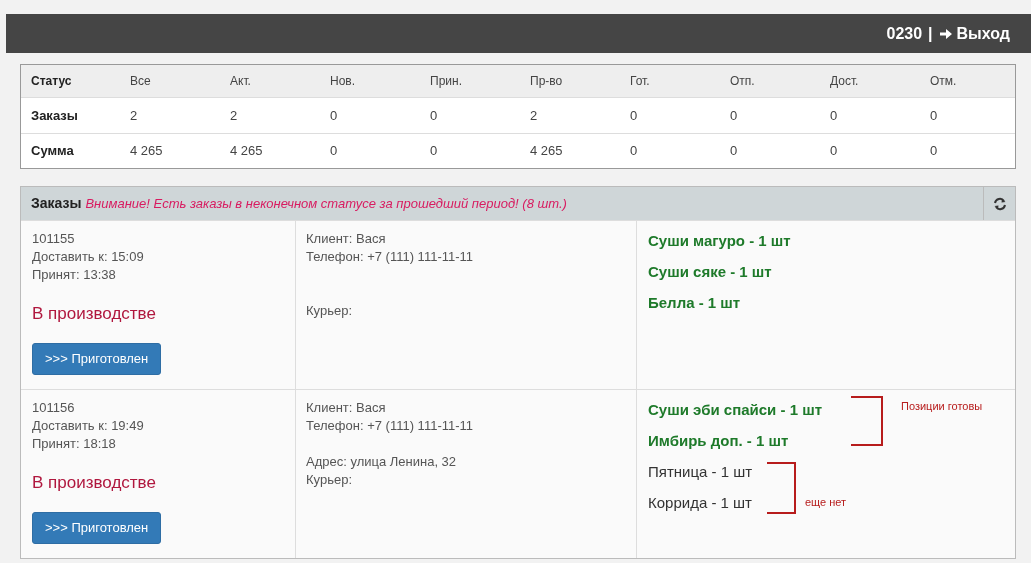 Image resolution: width=1031 pixels, height=563 pixels. What do you see at coordinates (343, 81) in the screenshot?
I see `column-header: Нов.` at bounding box center [343, 81].